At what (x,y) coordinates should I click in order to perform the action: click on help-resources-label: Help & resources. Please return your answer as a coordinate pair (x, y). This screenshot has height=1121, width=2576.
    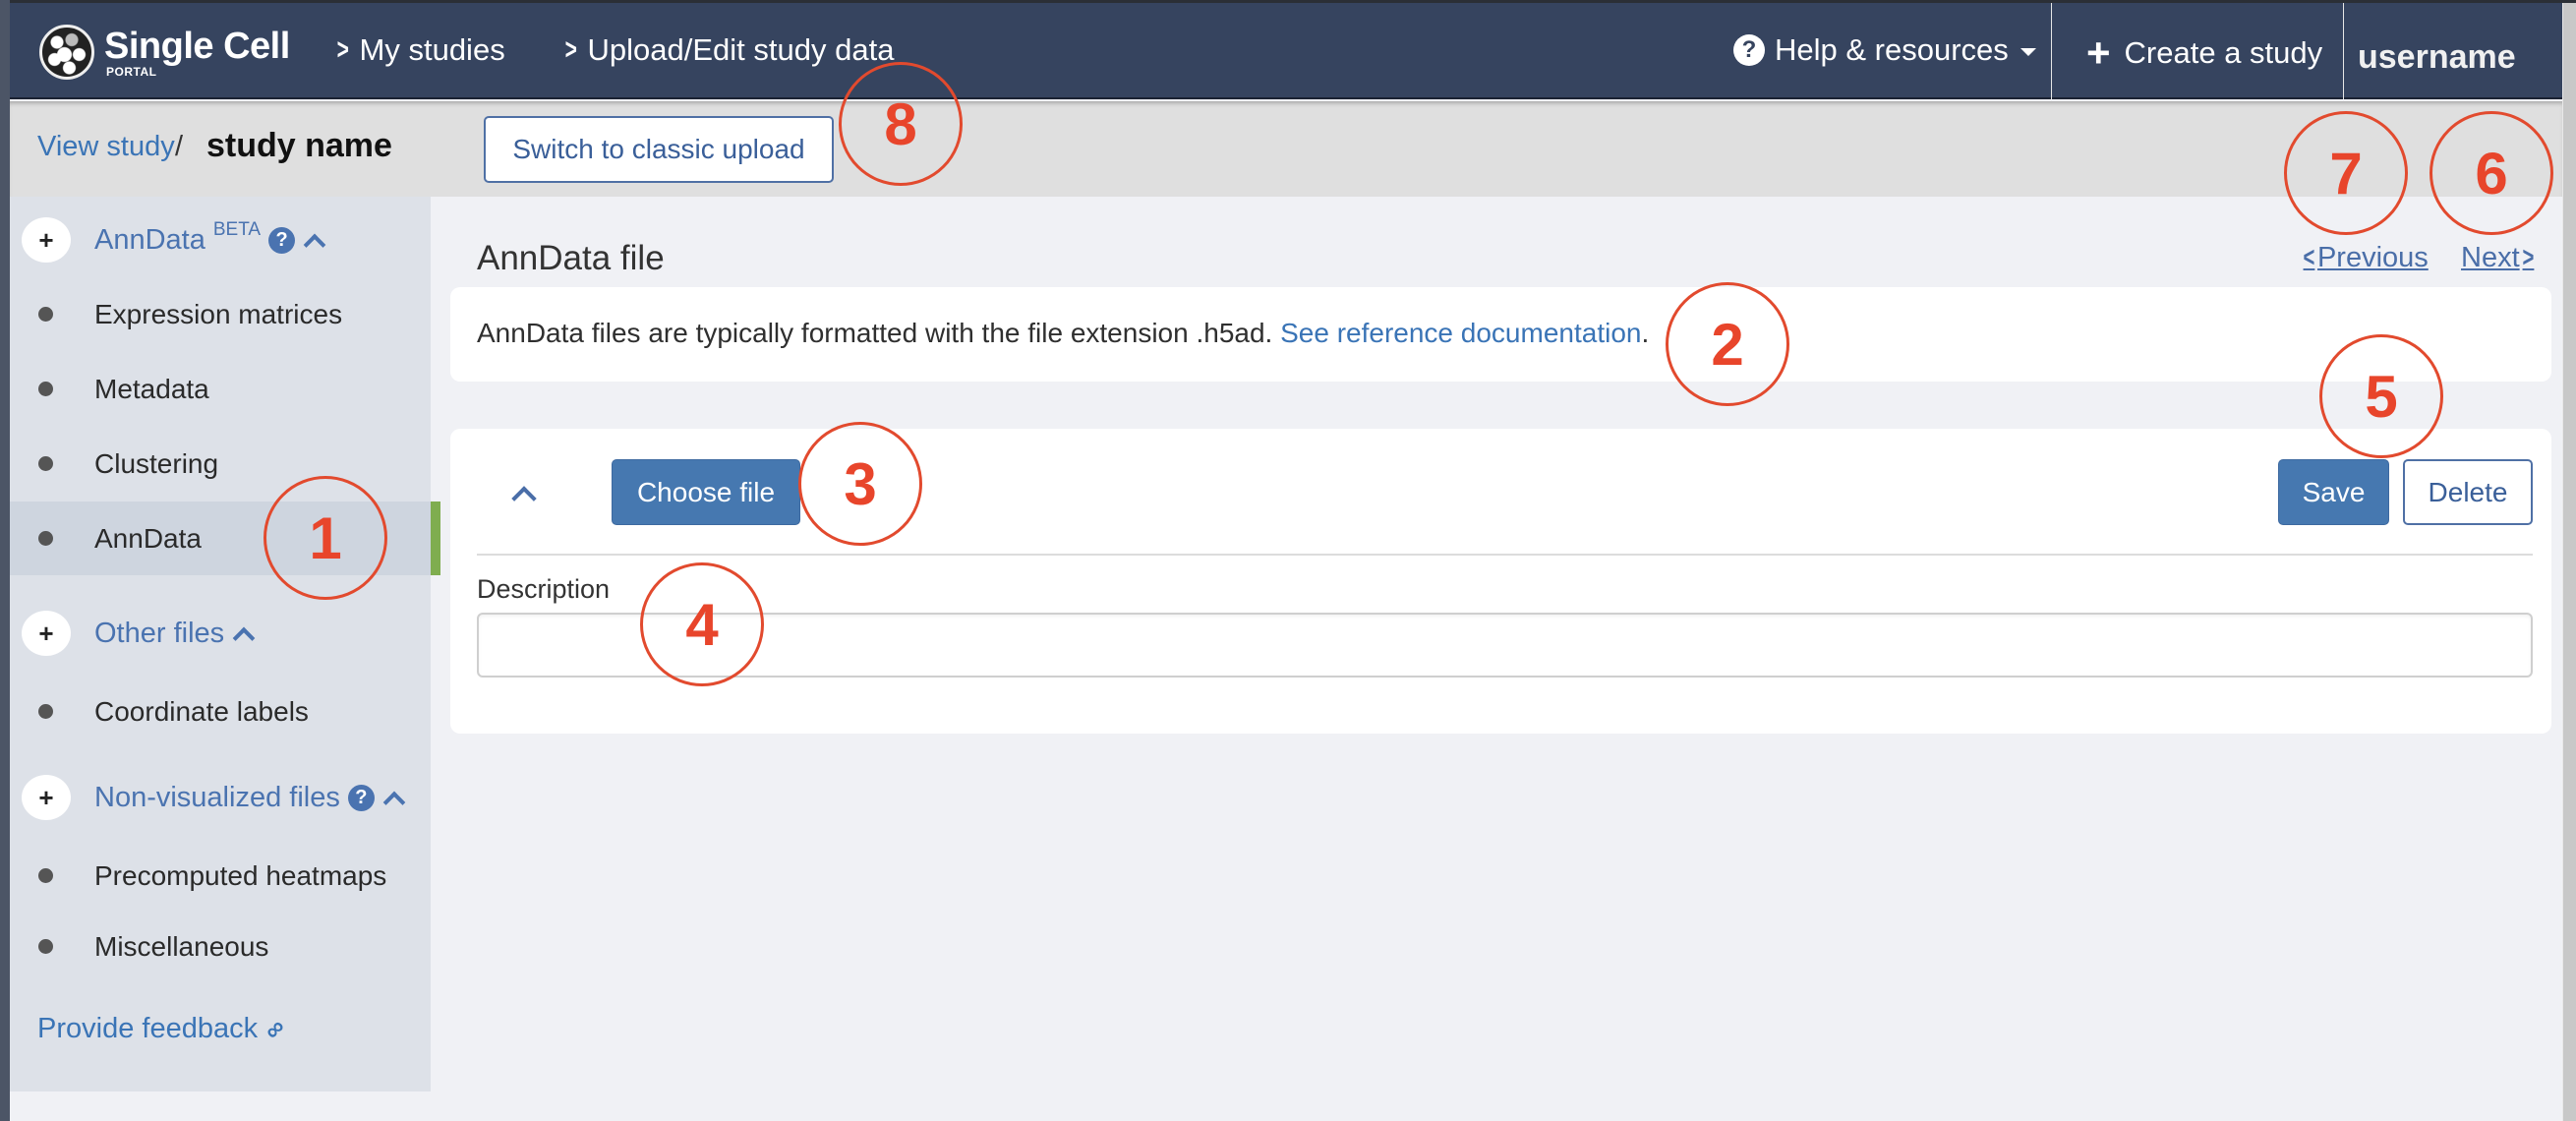
    Looking at the image, I should click on (1892, 49).